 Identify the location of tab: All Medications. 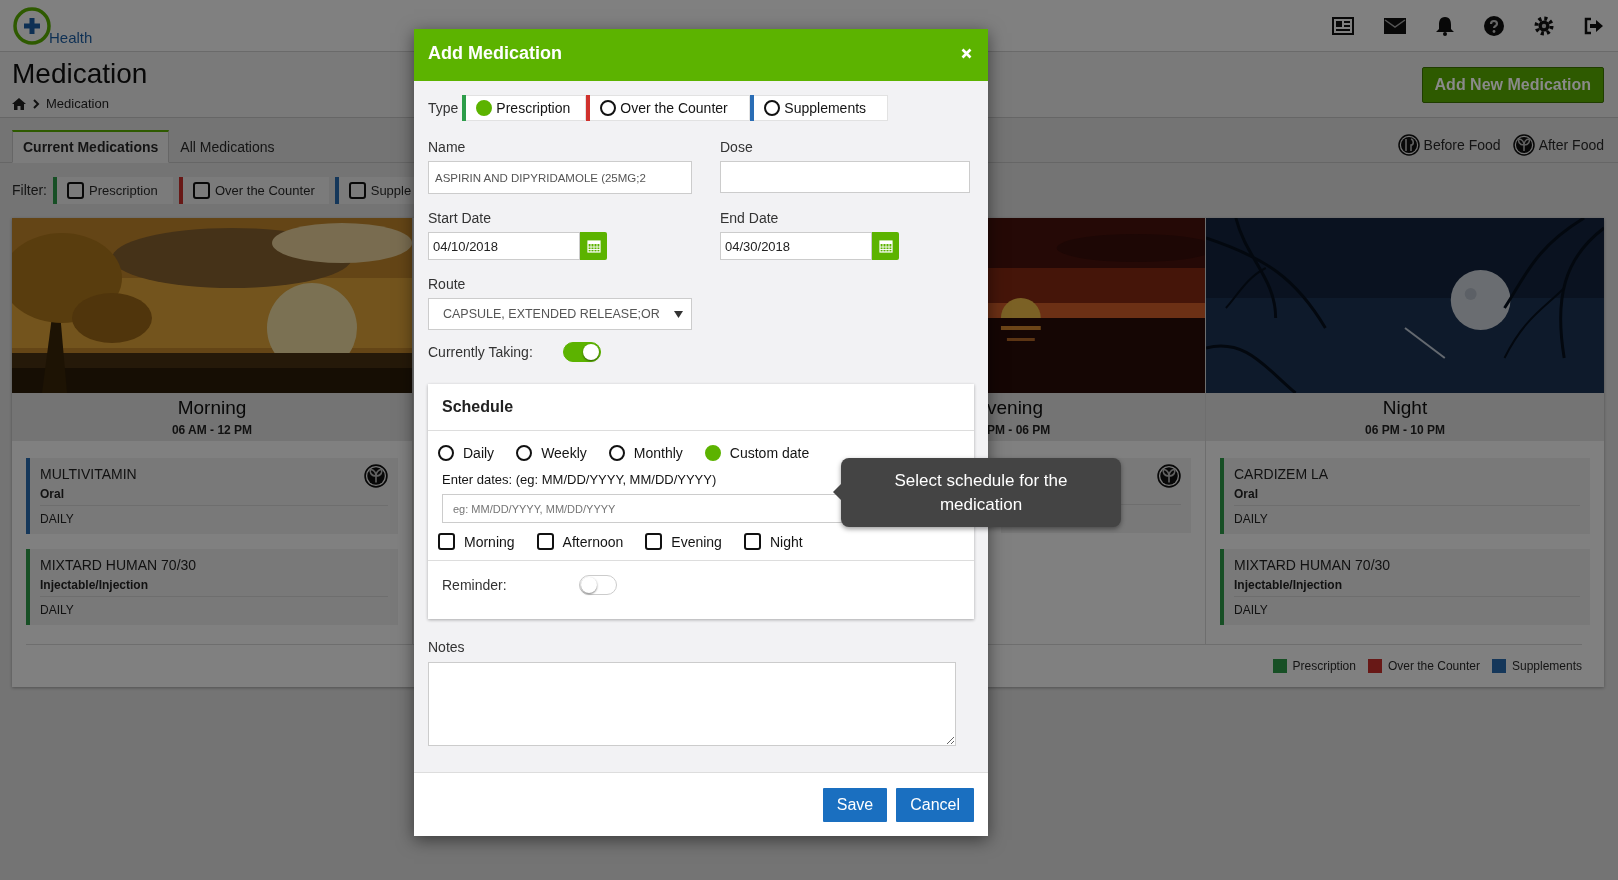
(227, 146).